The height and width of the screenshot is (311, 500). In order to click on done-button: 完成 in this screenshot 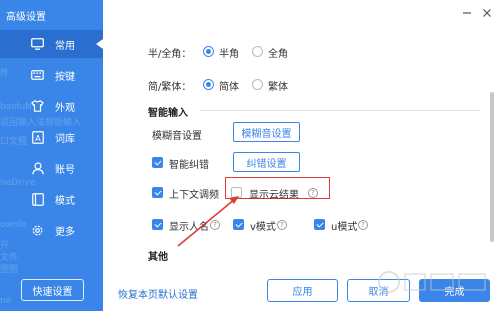, I will do `click(454, 290)`.